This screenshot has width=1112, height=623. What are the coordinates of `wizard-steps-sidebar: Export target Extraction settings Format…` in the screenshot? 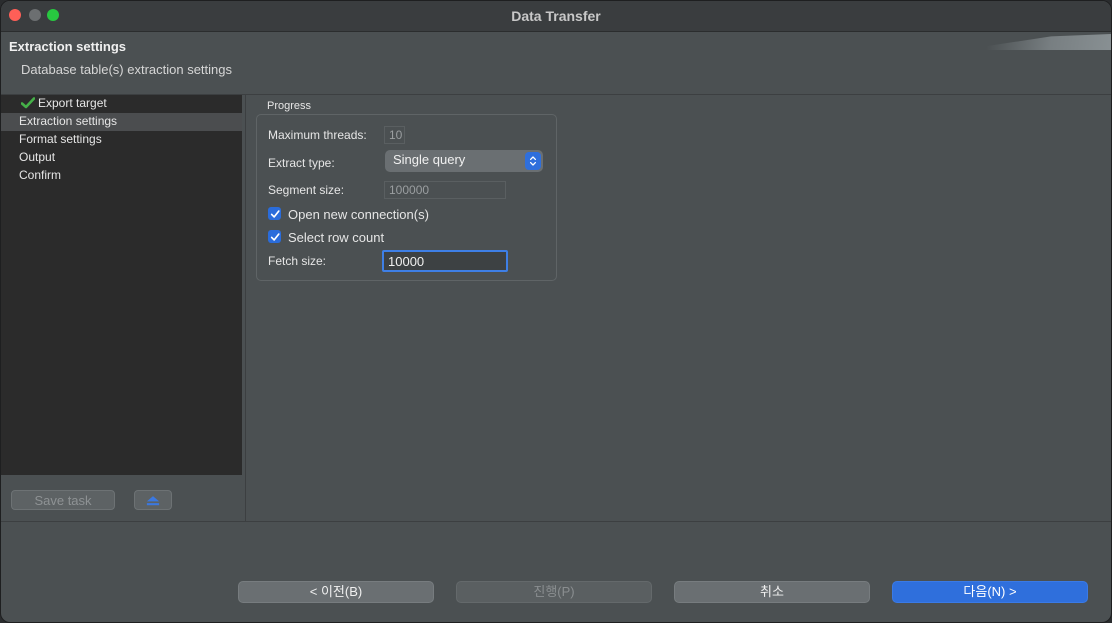 It's located at (121, 285).